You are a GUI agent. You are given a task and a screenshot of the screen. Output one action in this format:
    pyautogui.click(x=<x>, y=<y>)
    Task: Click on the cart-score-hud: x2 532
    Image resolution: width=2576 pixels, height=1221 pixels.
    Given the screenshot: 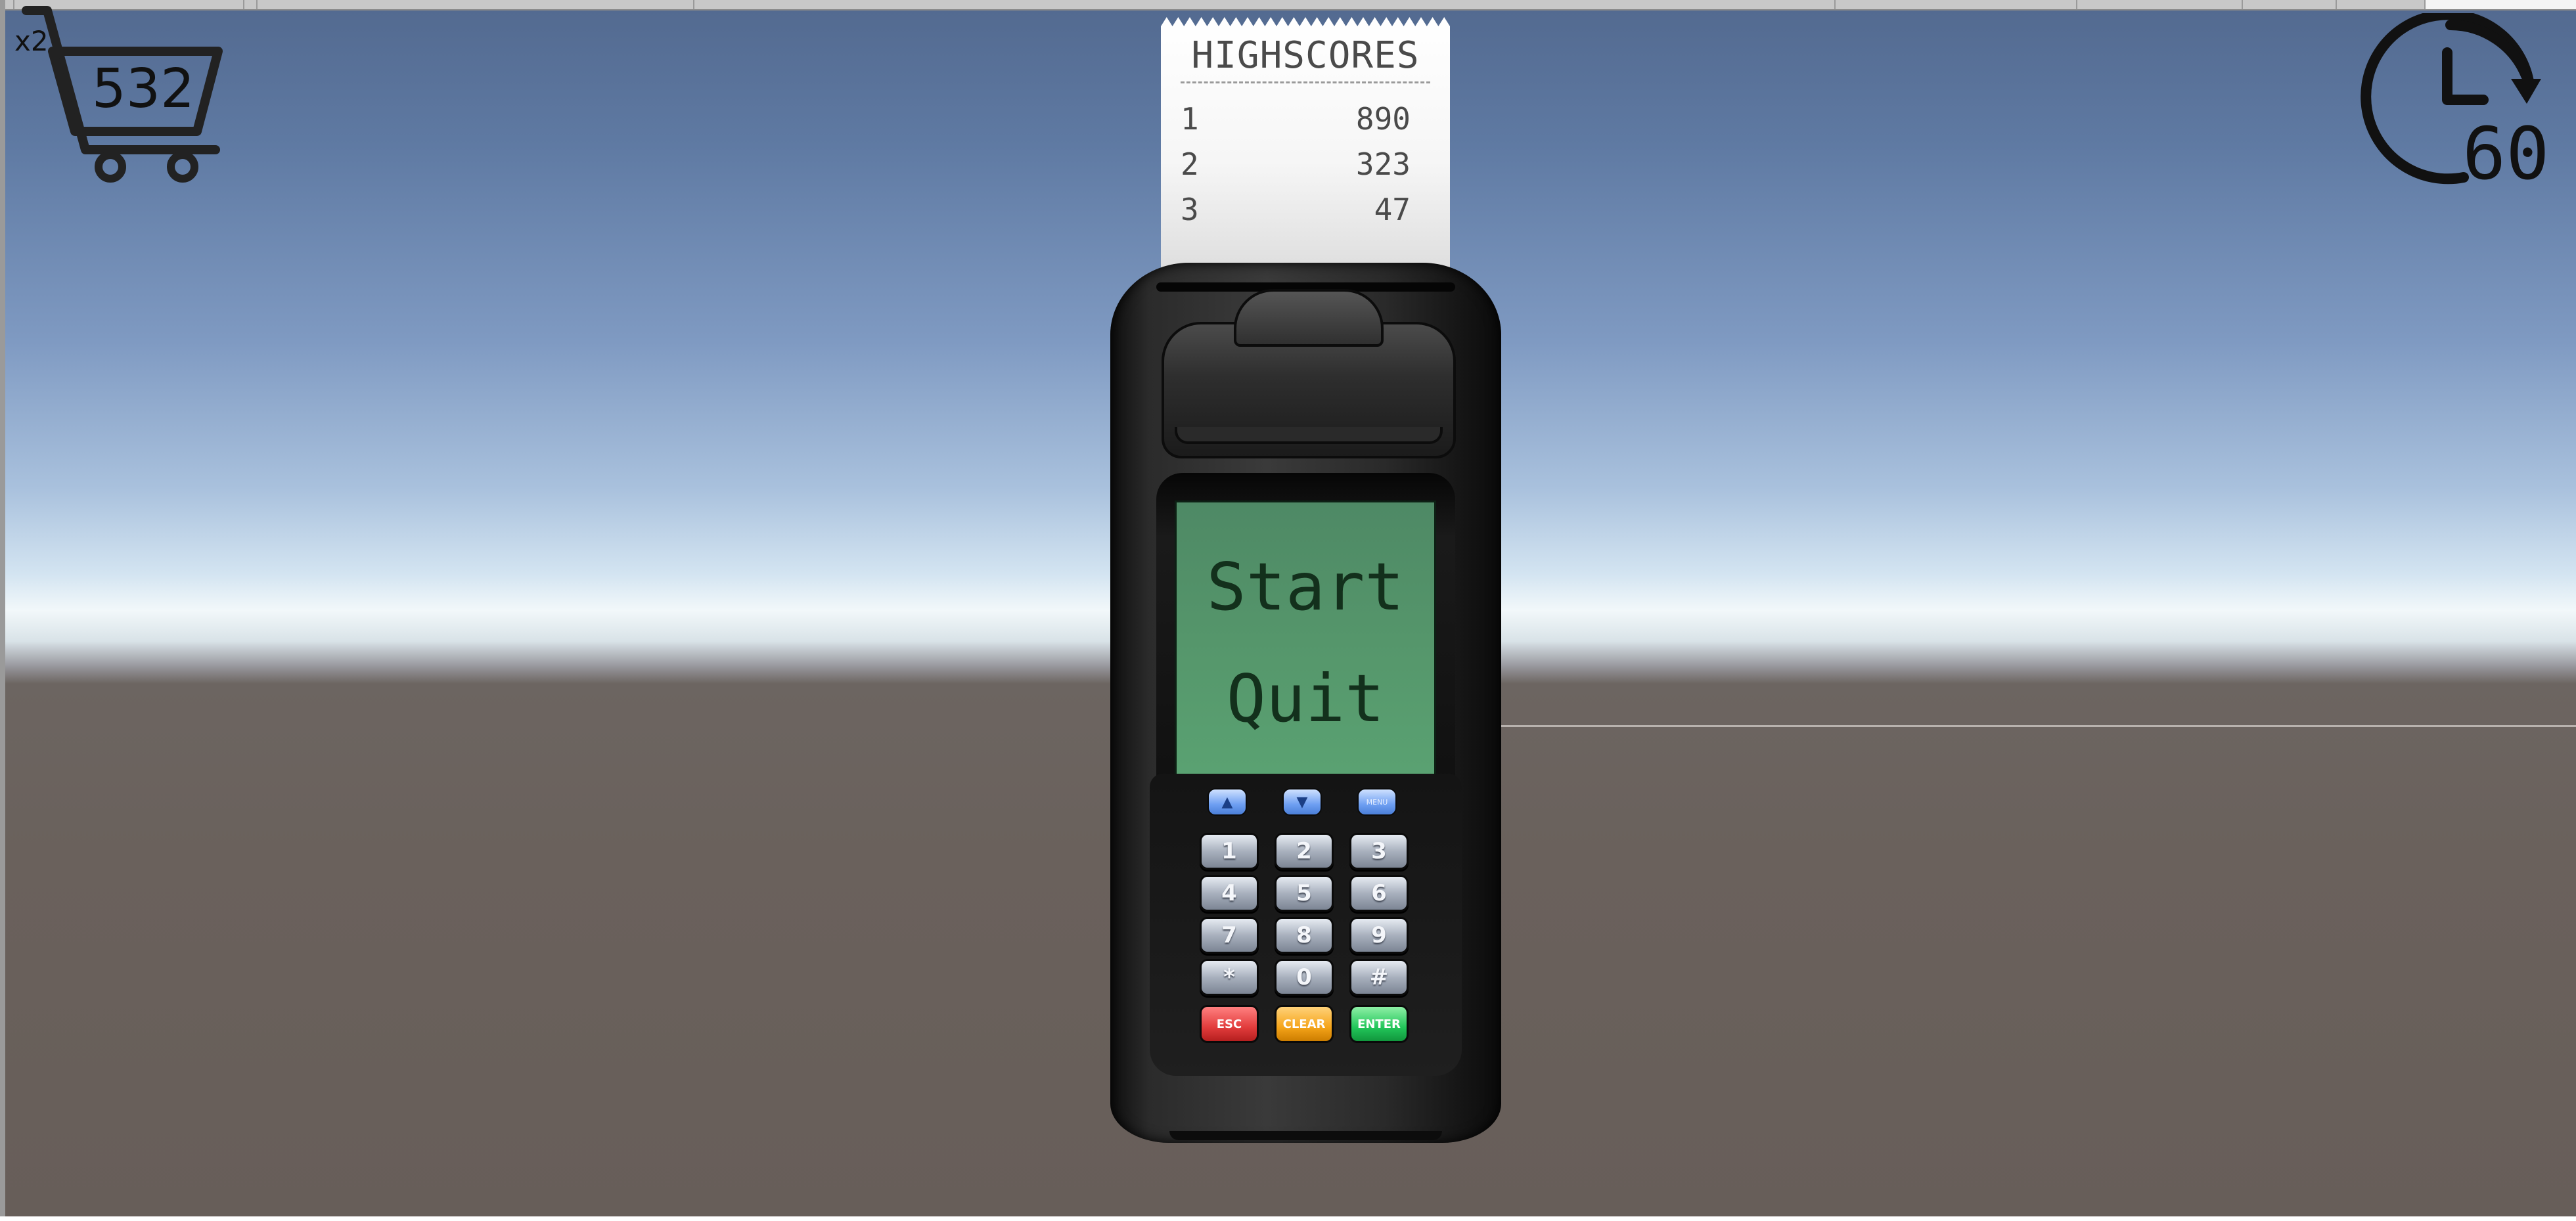 What is the action you would take?
    pyautogui.click(x=122, y=97)
    